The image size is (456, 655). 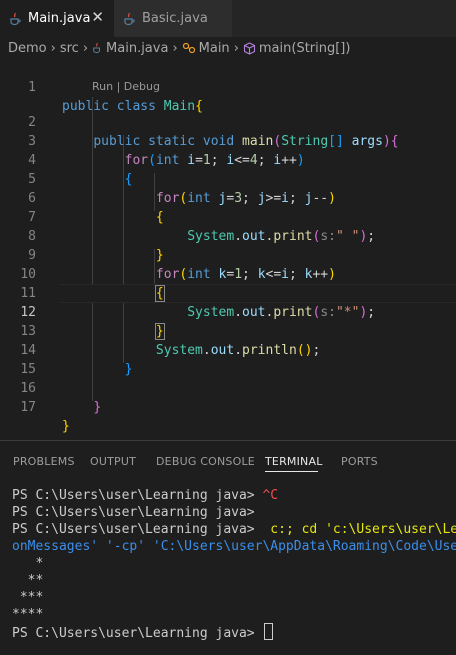 I want to click on tab-label: Basic.java, so click(x=175, y=18).